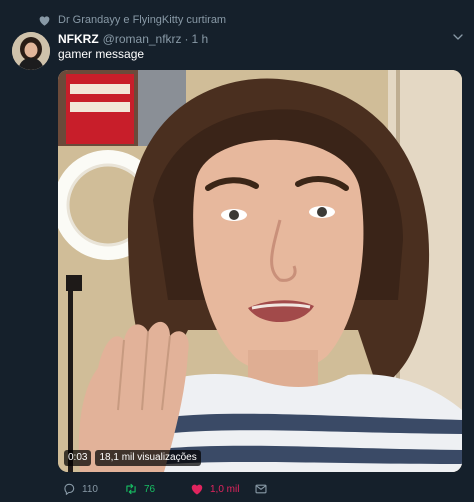  Describe the element at coordinates (80, 489) in the screenshot. I see `reply-button: 110` at that location.